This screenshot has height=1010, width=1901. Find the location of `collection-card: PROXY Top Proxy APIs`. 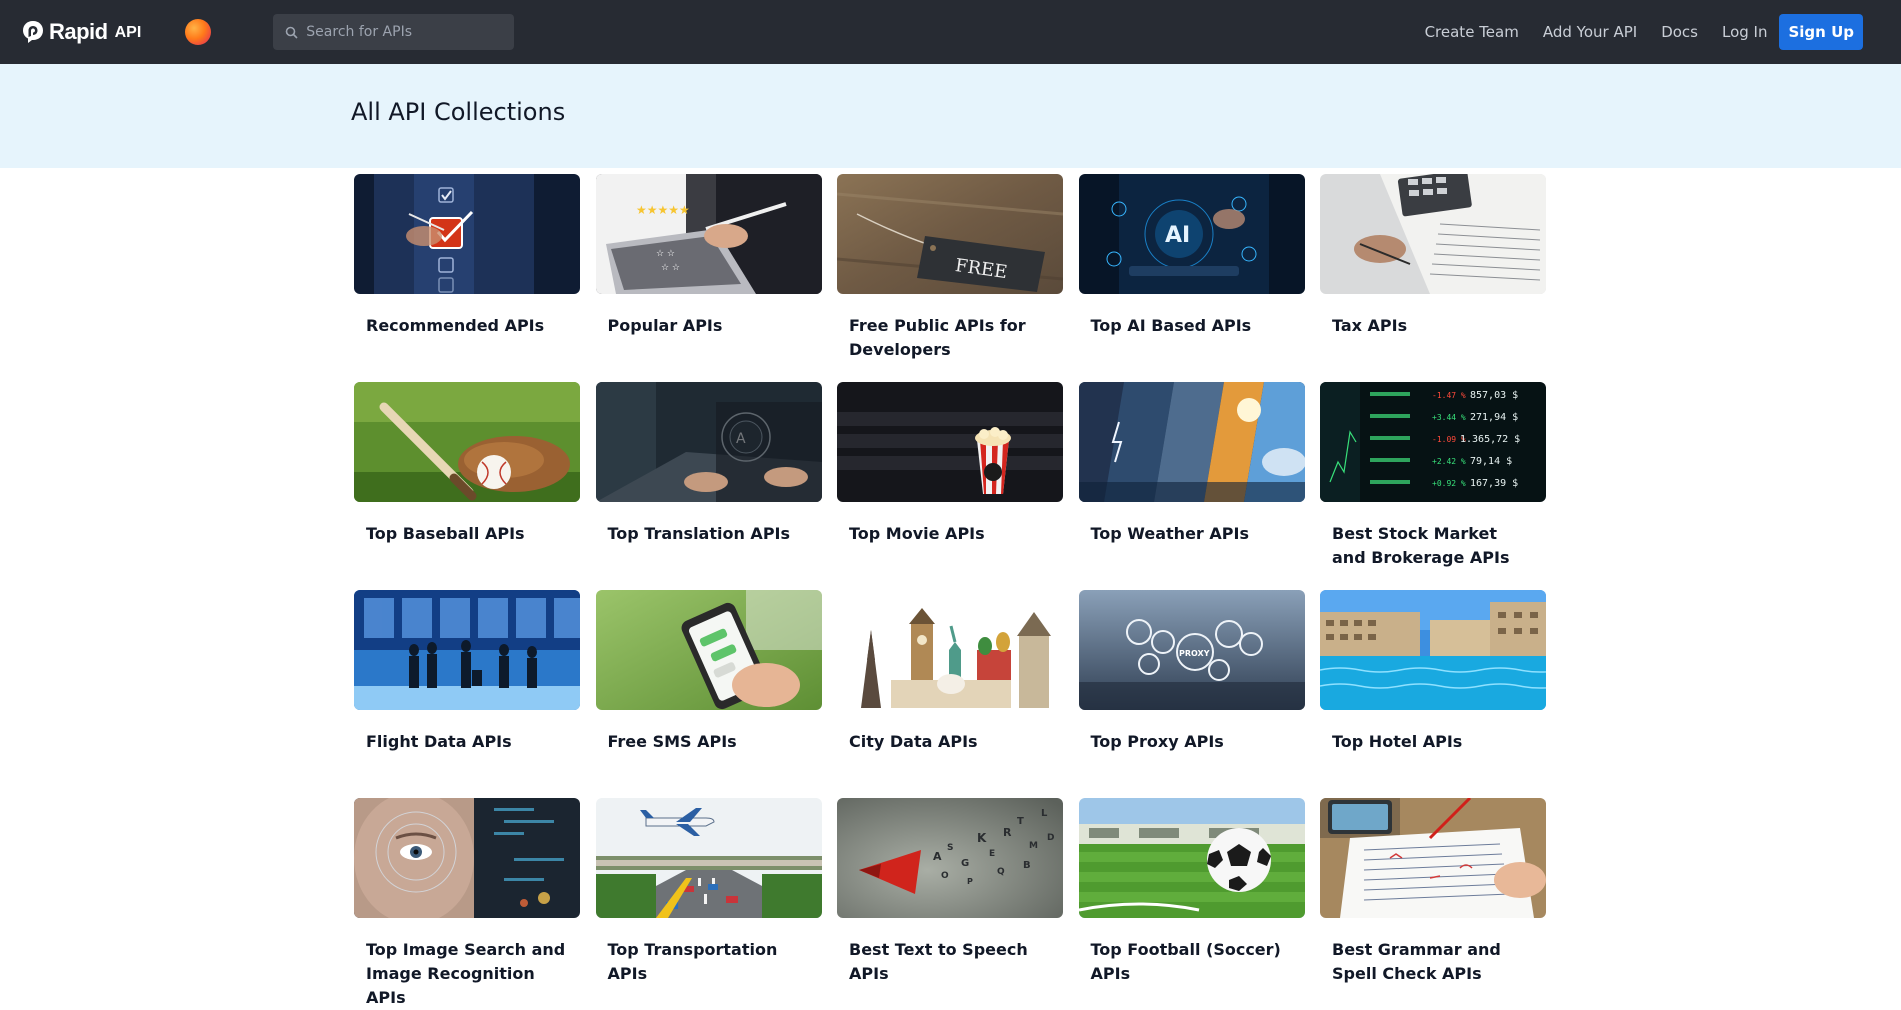

collection-card: PROXY Top Proxy APIs is located at coordinates (1191, 694).